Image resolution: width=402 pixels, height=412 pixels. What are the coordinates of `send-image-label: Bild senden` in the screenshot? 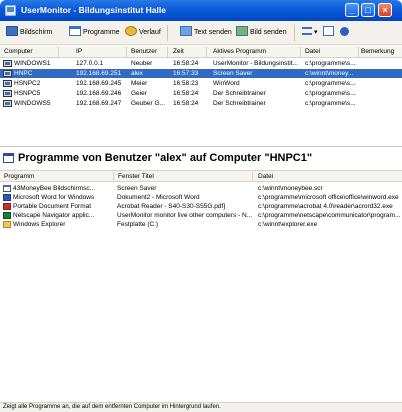 It's located at (268, 32).